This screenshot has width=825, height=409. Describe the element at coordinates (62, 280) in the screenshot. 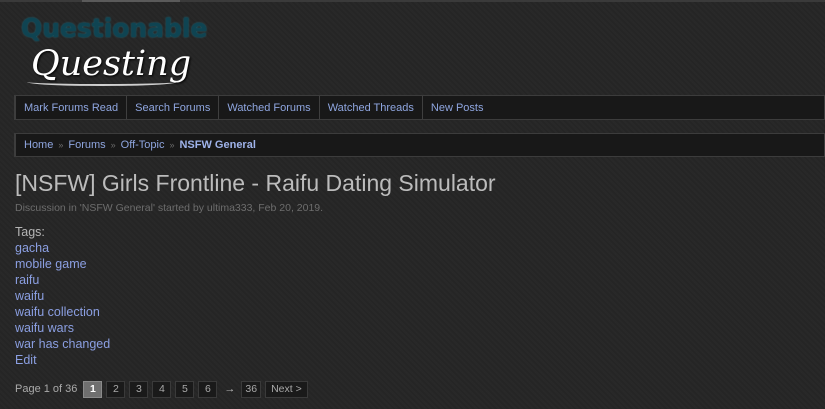

I see `tag-link: raifu` at that location.